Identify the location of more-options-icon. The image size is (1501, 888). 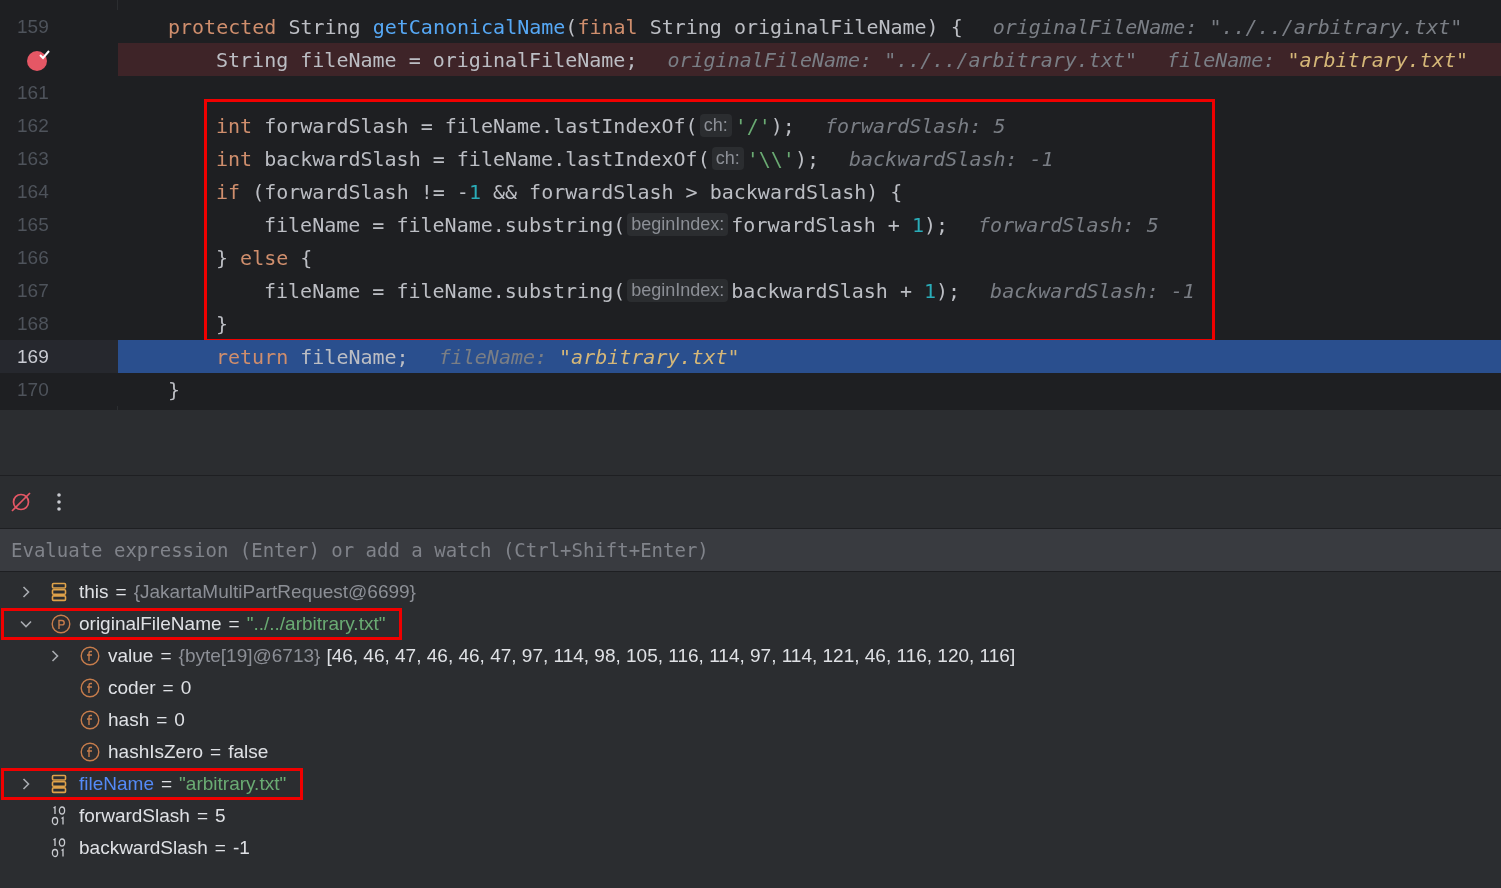
(59, 502).